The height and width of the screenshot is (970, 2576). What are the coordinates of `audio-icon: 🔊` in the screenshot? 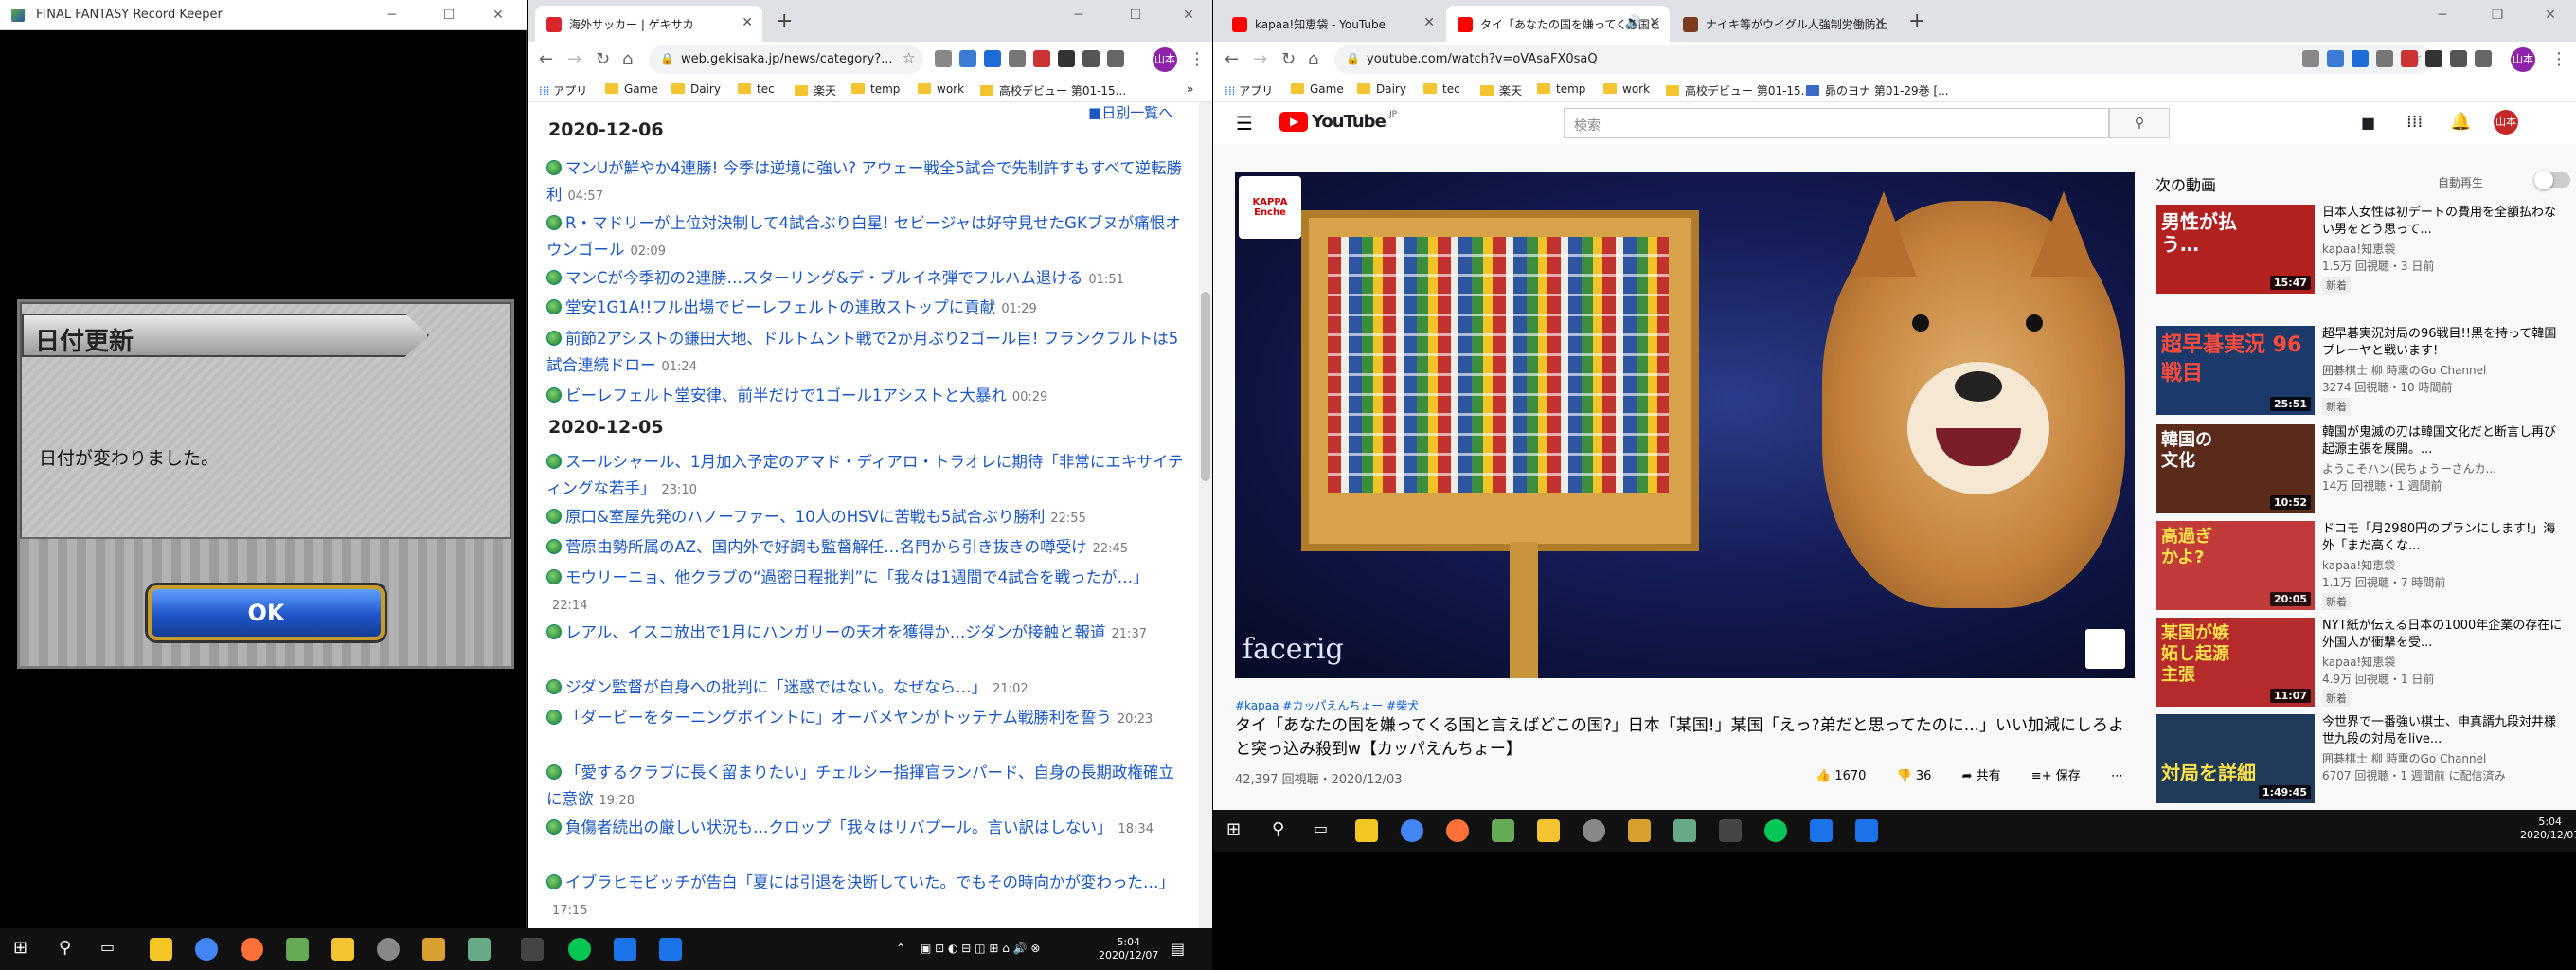 It's located at (1633, 22).